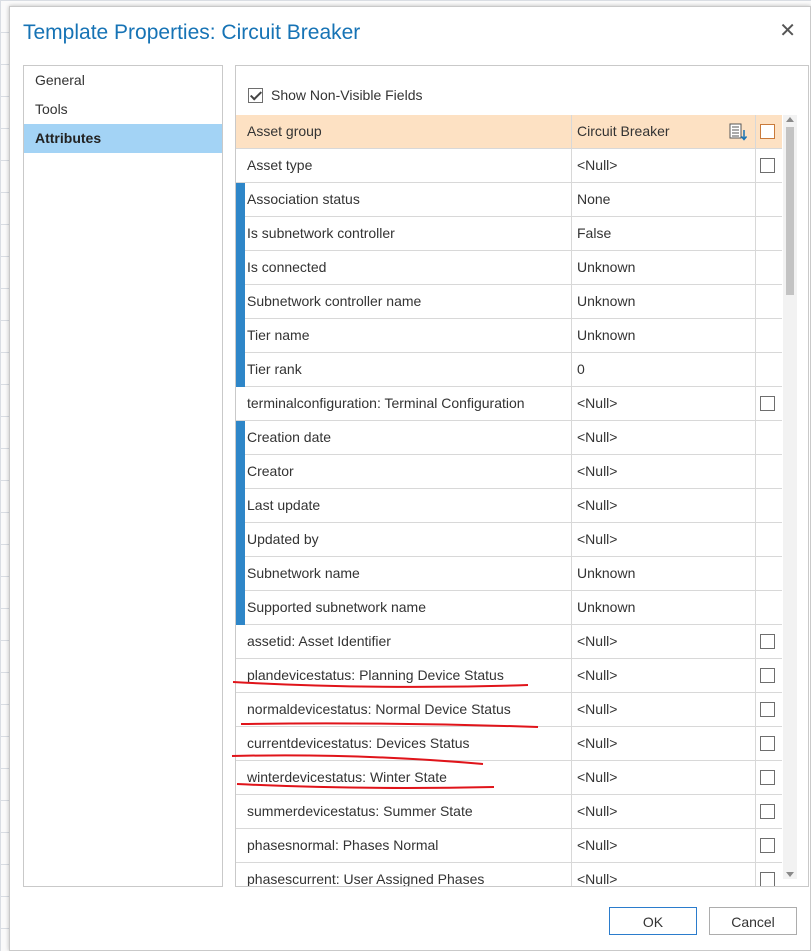  Describe the element at coordinates (123, 109) in the screenshot. I see `nav-item-tools: Tools` at that location.